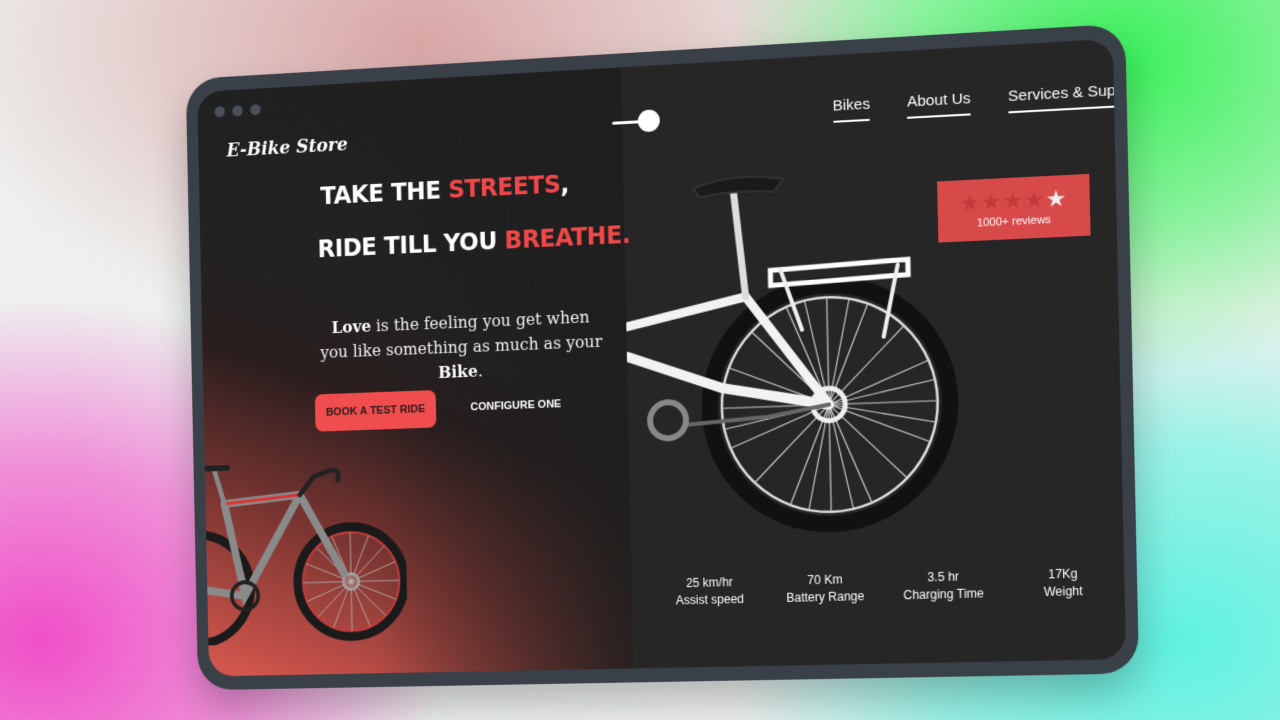 Image resolution: width=1280 pixels, height=720 pixels. What do you see at coordinates (1063, 574) in the screenshot?
I see `spec-value: 17Kg` at bounding box center [1063, 574].